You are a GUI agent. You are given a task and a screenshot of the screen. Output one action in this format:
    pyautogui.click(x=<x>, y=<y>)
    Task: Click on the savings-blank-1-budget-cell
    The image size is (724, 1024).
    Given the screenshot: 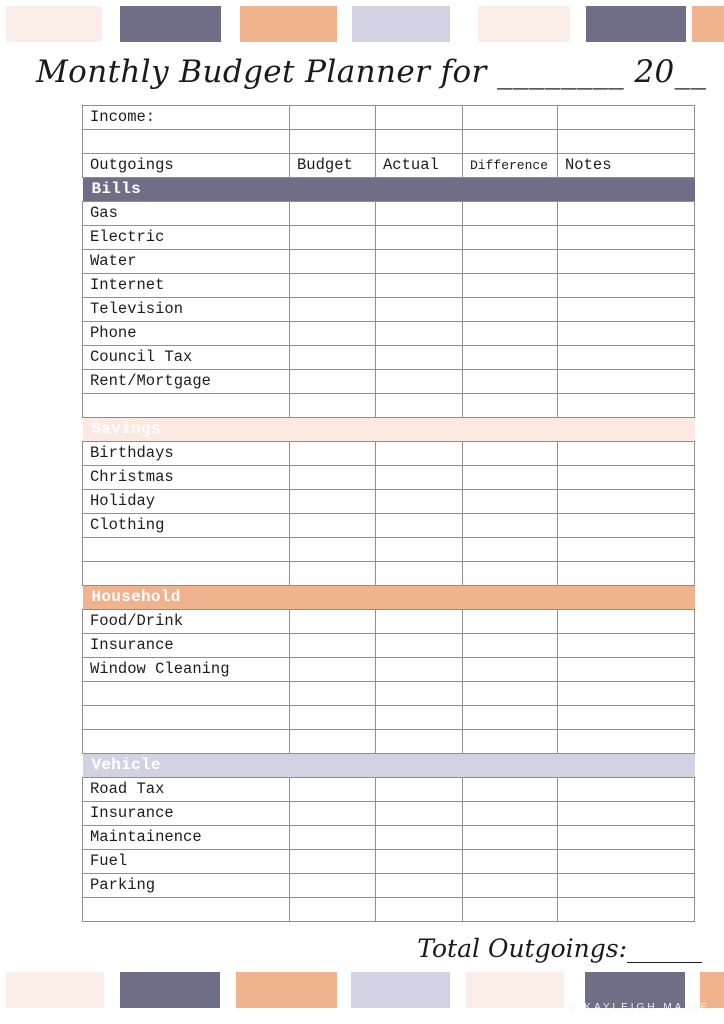 What is the action you would take?
    pyautogui.click(x=332, y=573)
    